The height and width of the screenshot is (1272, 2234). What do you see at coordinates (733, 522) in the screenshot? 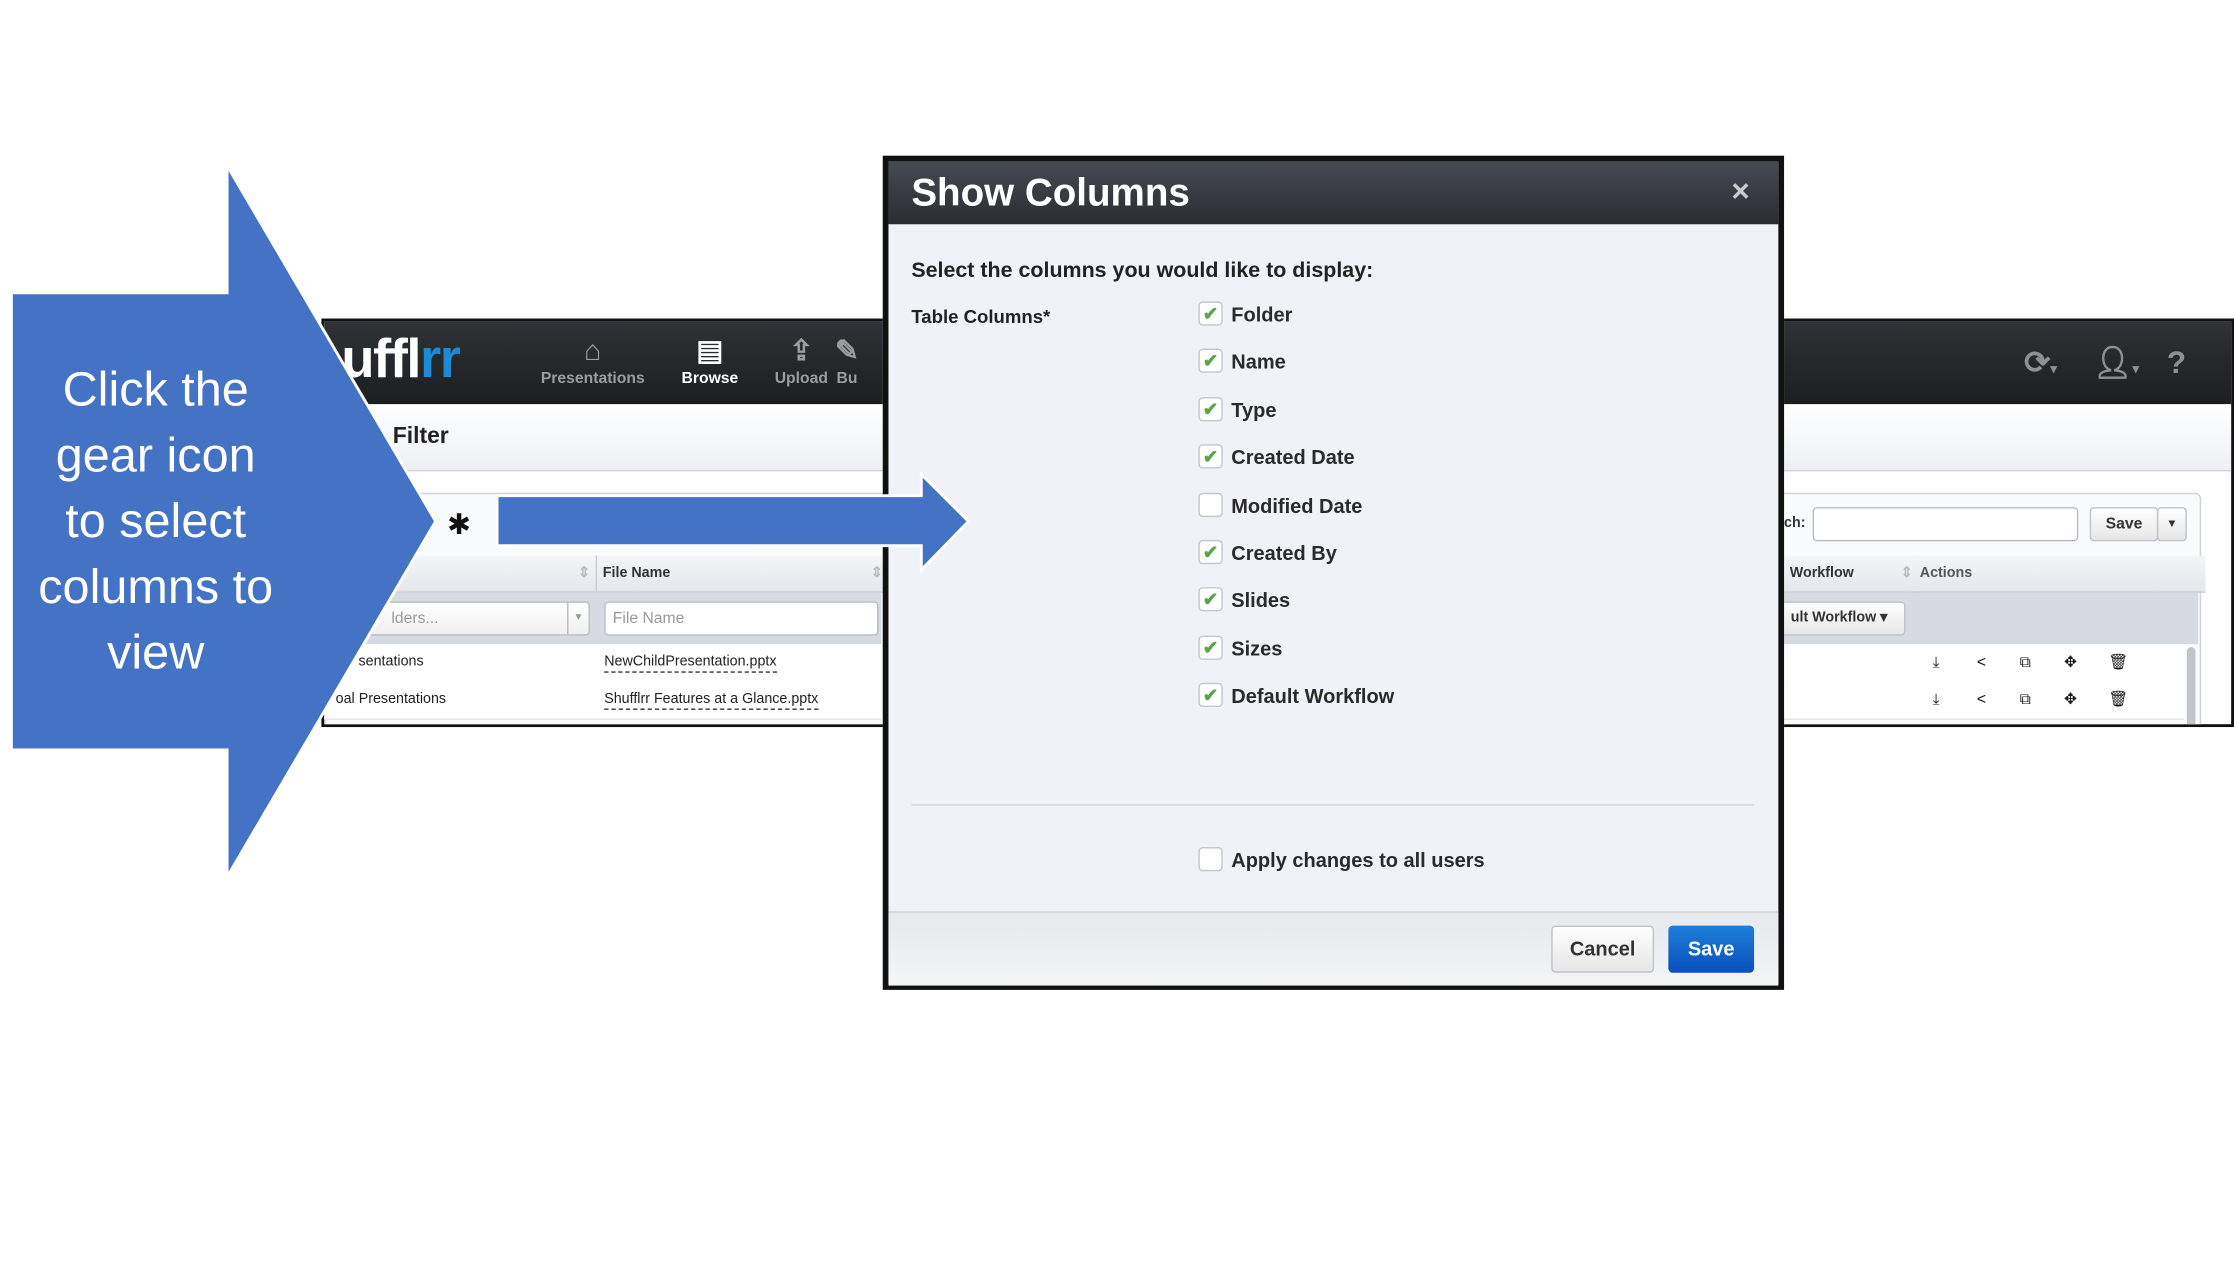
I see `pointer-arrow` at bounding box center [733, 522].